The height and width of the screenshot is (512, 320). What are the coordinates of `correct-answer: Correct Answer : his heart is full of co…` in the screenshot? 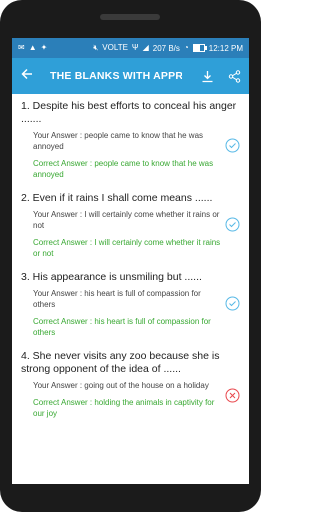 It's located at (122, 327).